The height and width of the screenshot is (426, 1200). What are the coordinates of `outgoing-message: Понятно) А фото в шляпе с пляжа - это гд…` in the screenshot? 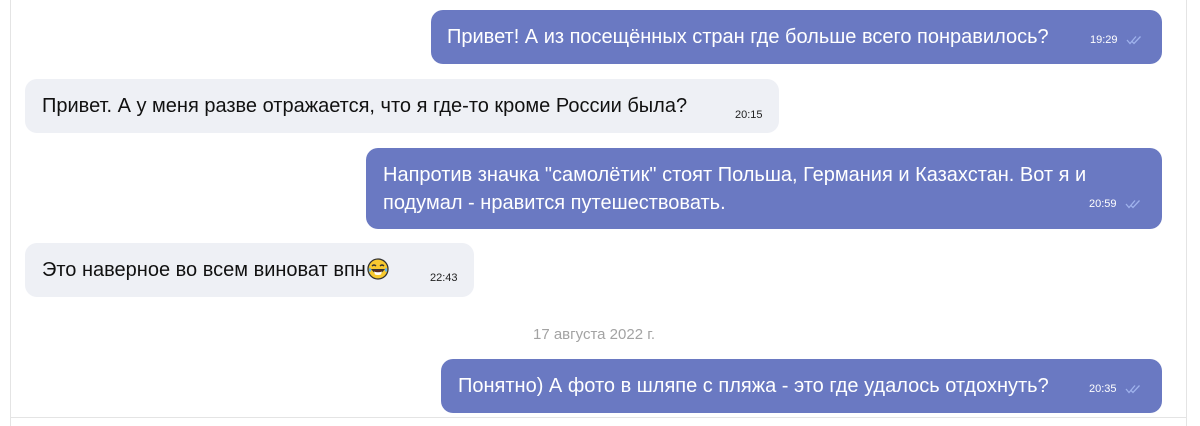 It's located at (801, 386).